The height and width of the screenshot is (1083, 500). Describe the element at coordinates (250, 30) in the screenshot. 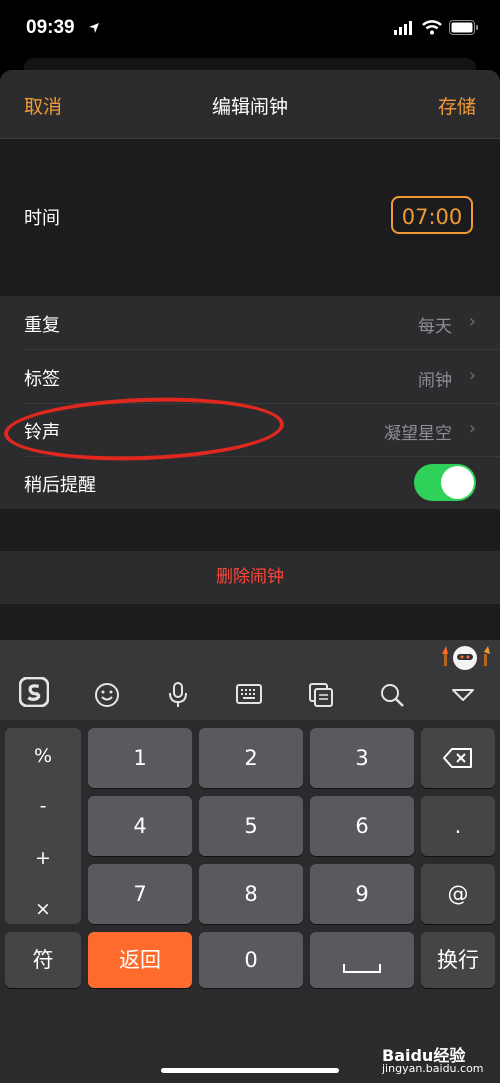

I see `status-bar: 09:39` at that location.